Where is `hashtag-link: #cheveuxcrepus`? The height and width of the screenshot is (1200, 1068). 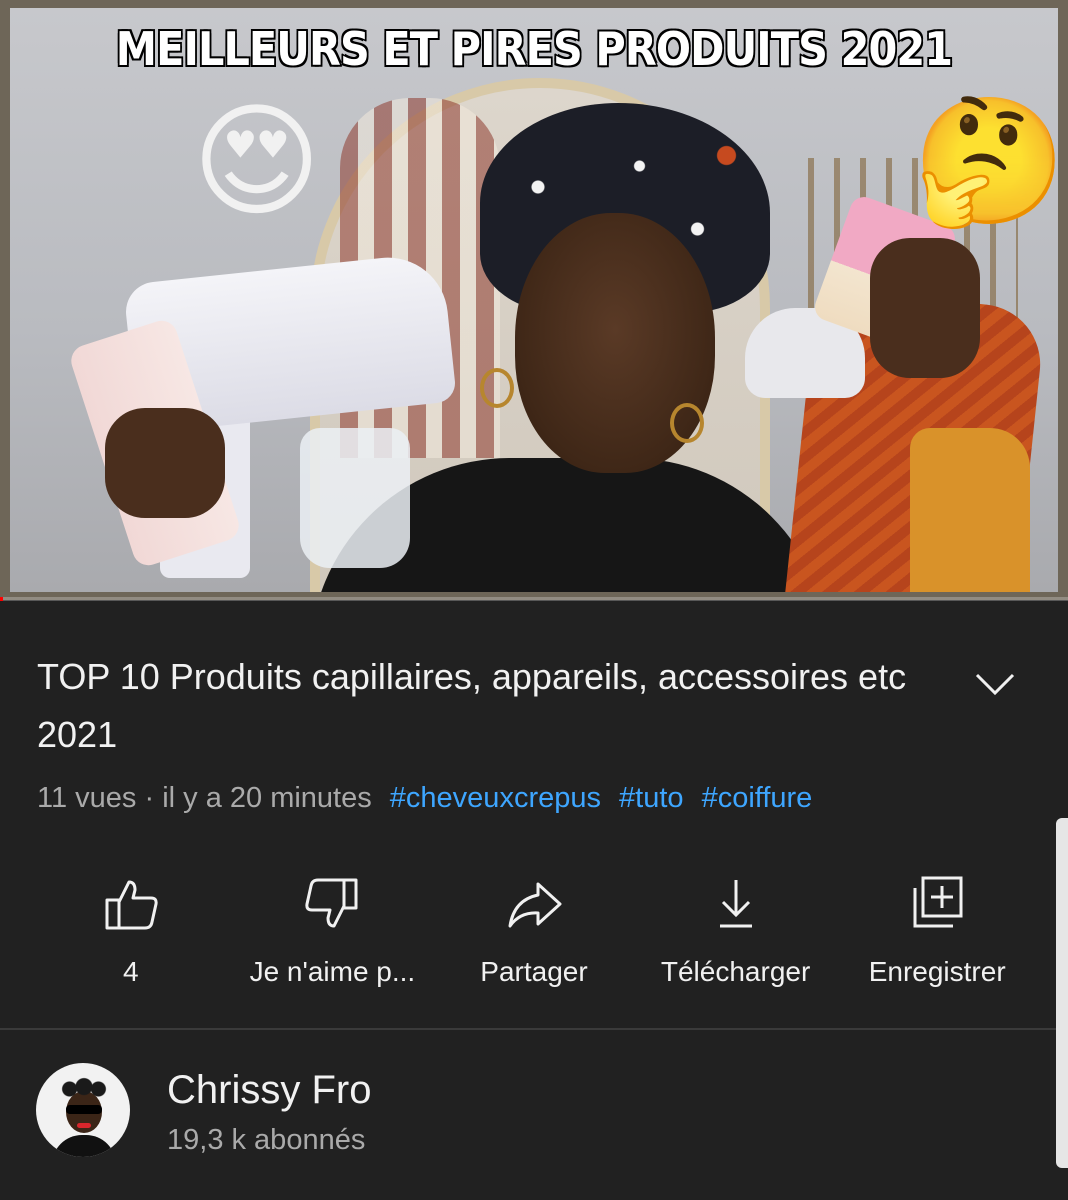
hashtag-link: #cheveuxcrepus is located at coordinates (495, 798).